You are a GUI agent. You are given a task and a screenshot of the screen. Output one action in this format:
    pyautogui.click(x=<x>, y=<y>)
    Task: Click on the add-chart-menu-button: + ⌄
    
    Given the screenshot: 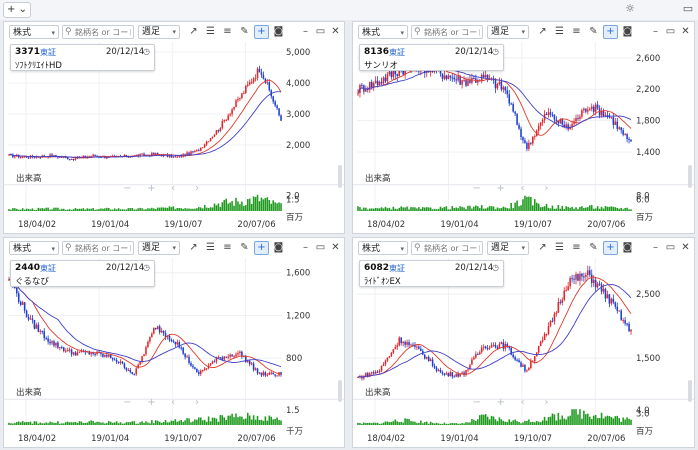 What is the action you would take?
    pyautogui.click(x=17, y=10)
    